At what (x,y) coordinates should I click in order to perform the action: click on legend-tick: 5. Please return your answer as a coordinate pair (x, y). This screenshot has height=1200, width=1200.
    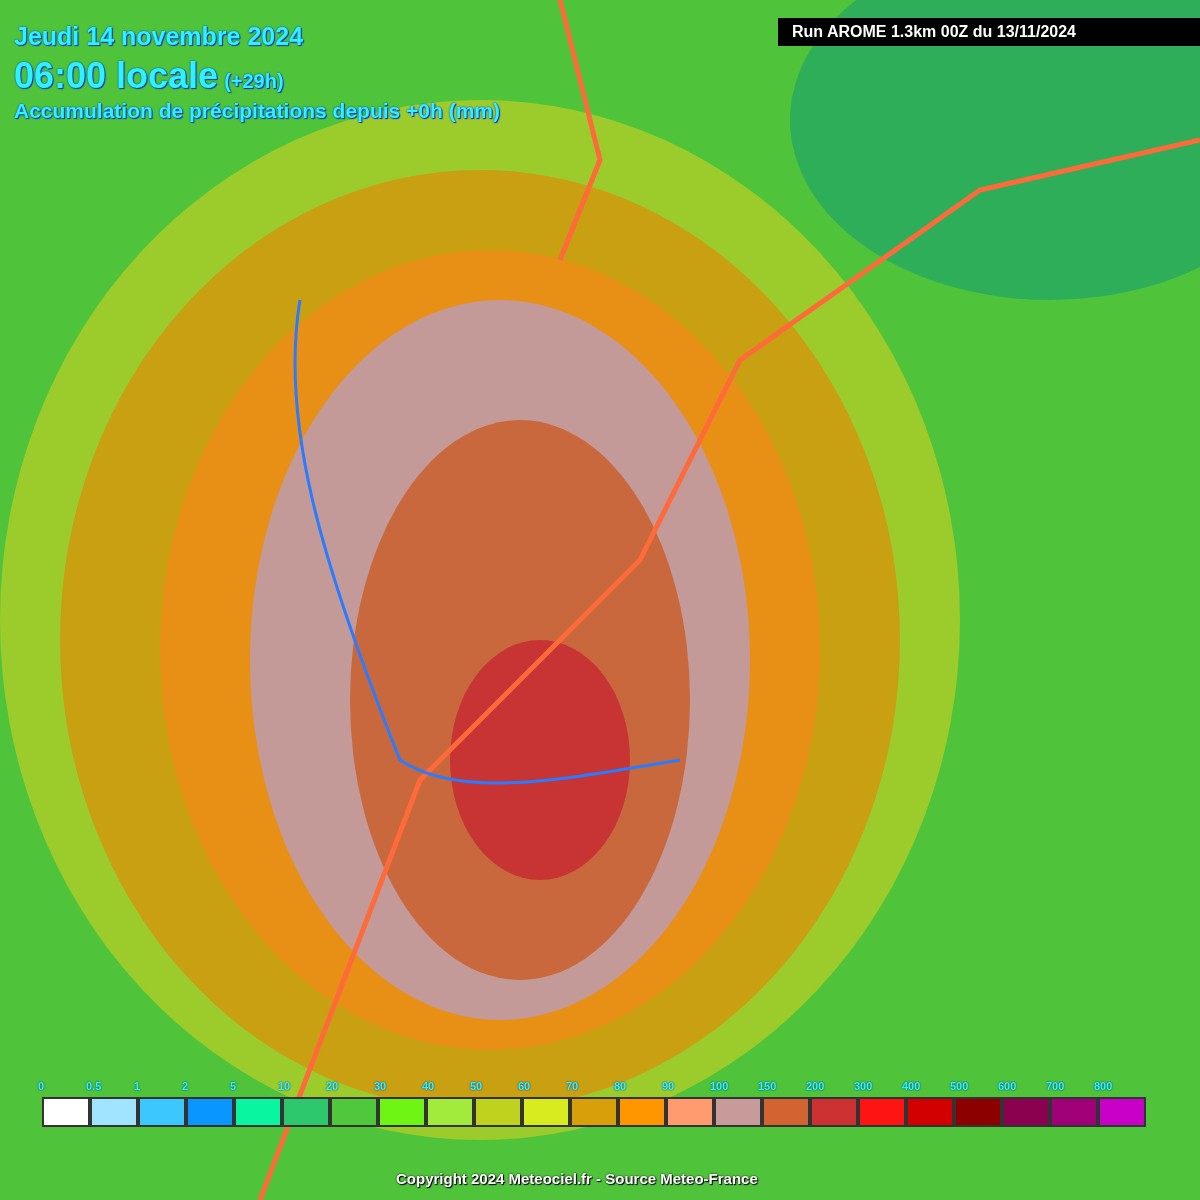
    Looking at the image, I should click on (233, 1087).